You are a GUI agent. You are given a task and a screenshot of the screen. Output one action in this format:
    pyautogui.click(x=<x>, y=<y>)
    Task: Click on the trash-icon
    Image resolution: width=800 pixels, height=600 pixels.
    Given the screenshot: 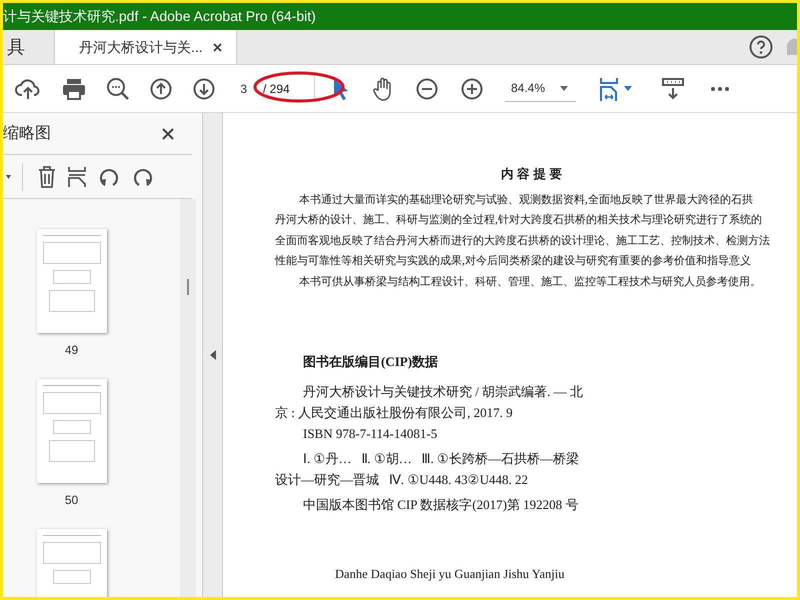 What is the action you would take?
    pyautogui.click(x=47, y=177)
    